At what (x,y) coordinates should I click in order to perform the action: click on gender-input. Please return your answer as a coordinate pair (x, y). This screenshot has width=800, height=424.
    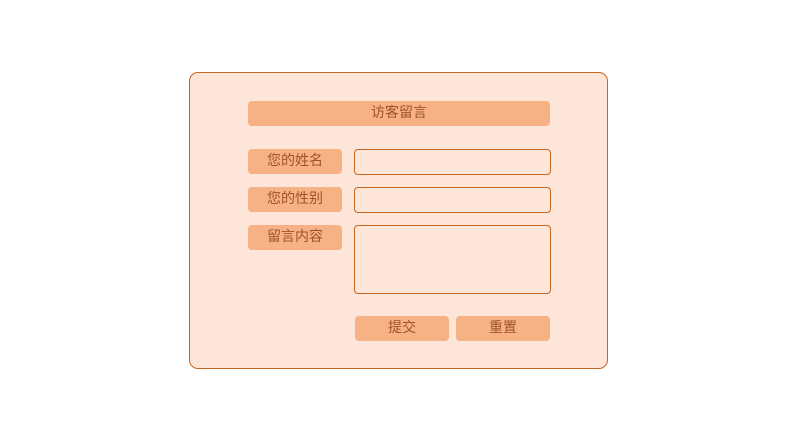
    Looking at the image, I should click on (452, 200).